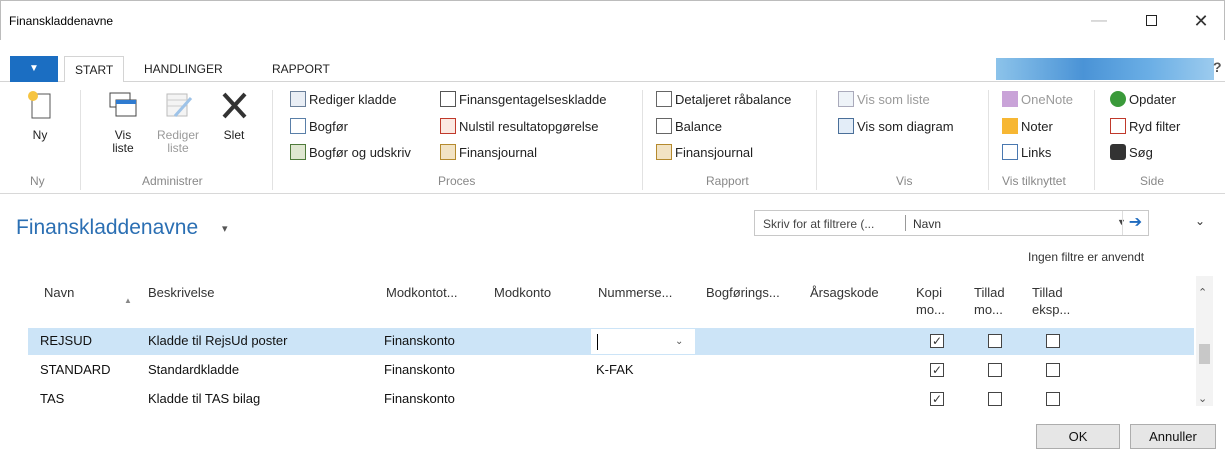  Describe the element at coordinates (178, 121) in the screenshot. I see `rediger-liste-button: Rediger liste` at that location.